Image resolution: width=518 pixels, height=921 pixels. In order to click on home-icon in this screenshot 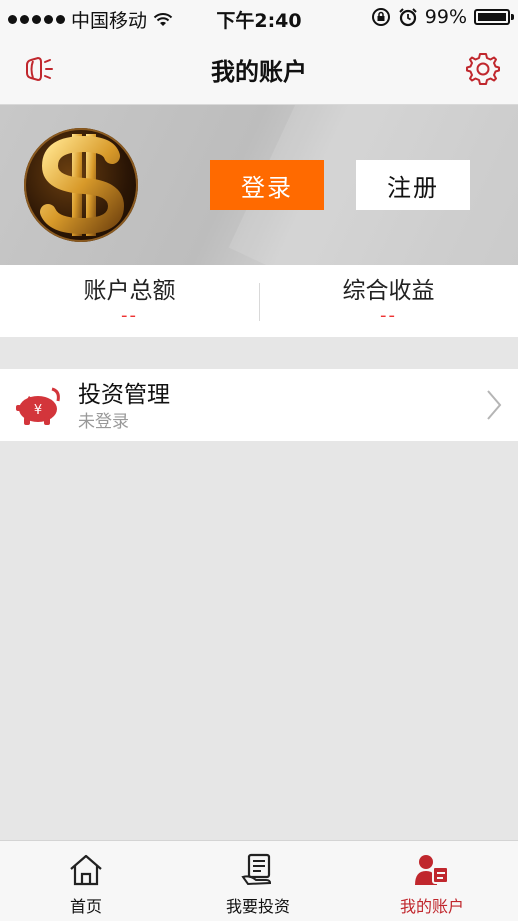, I will do `click(86, 870)`.